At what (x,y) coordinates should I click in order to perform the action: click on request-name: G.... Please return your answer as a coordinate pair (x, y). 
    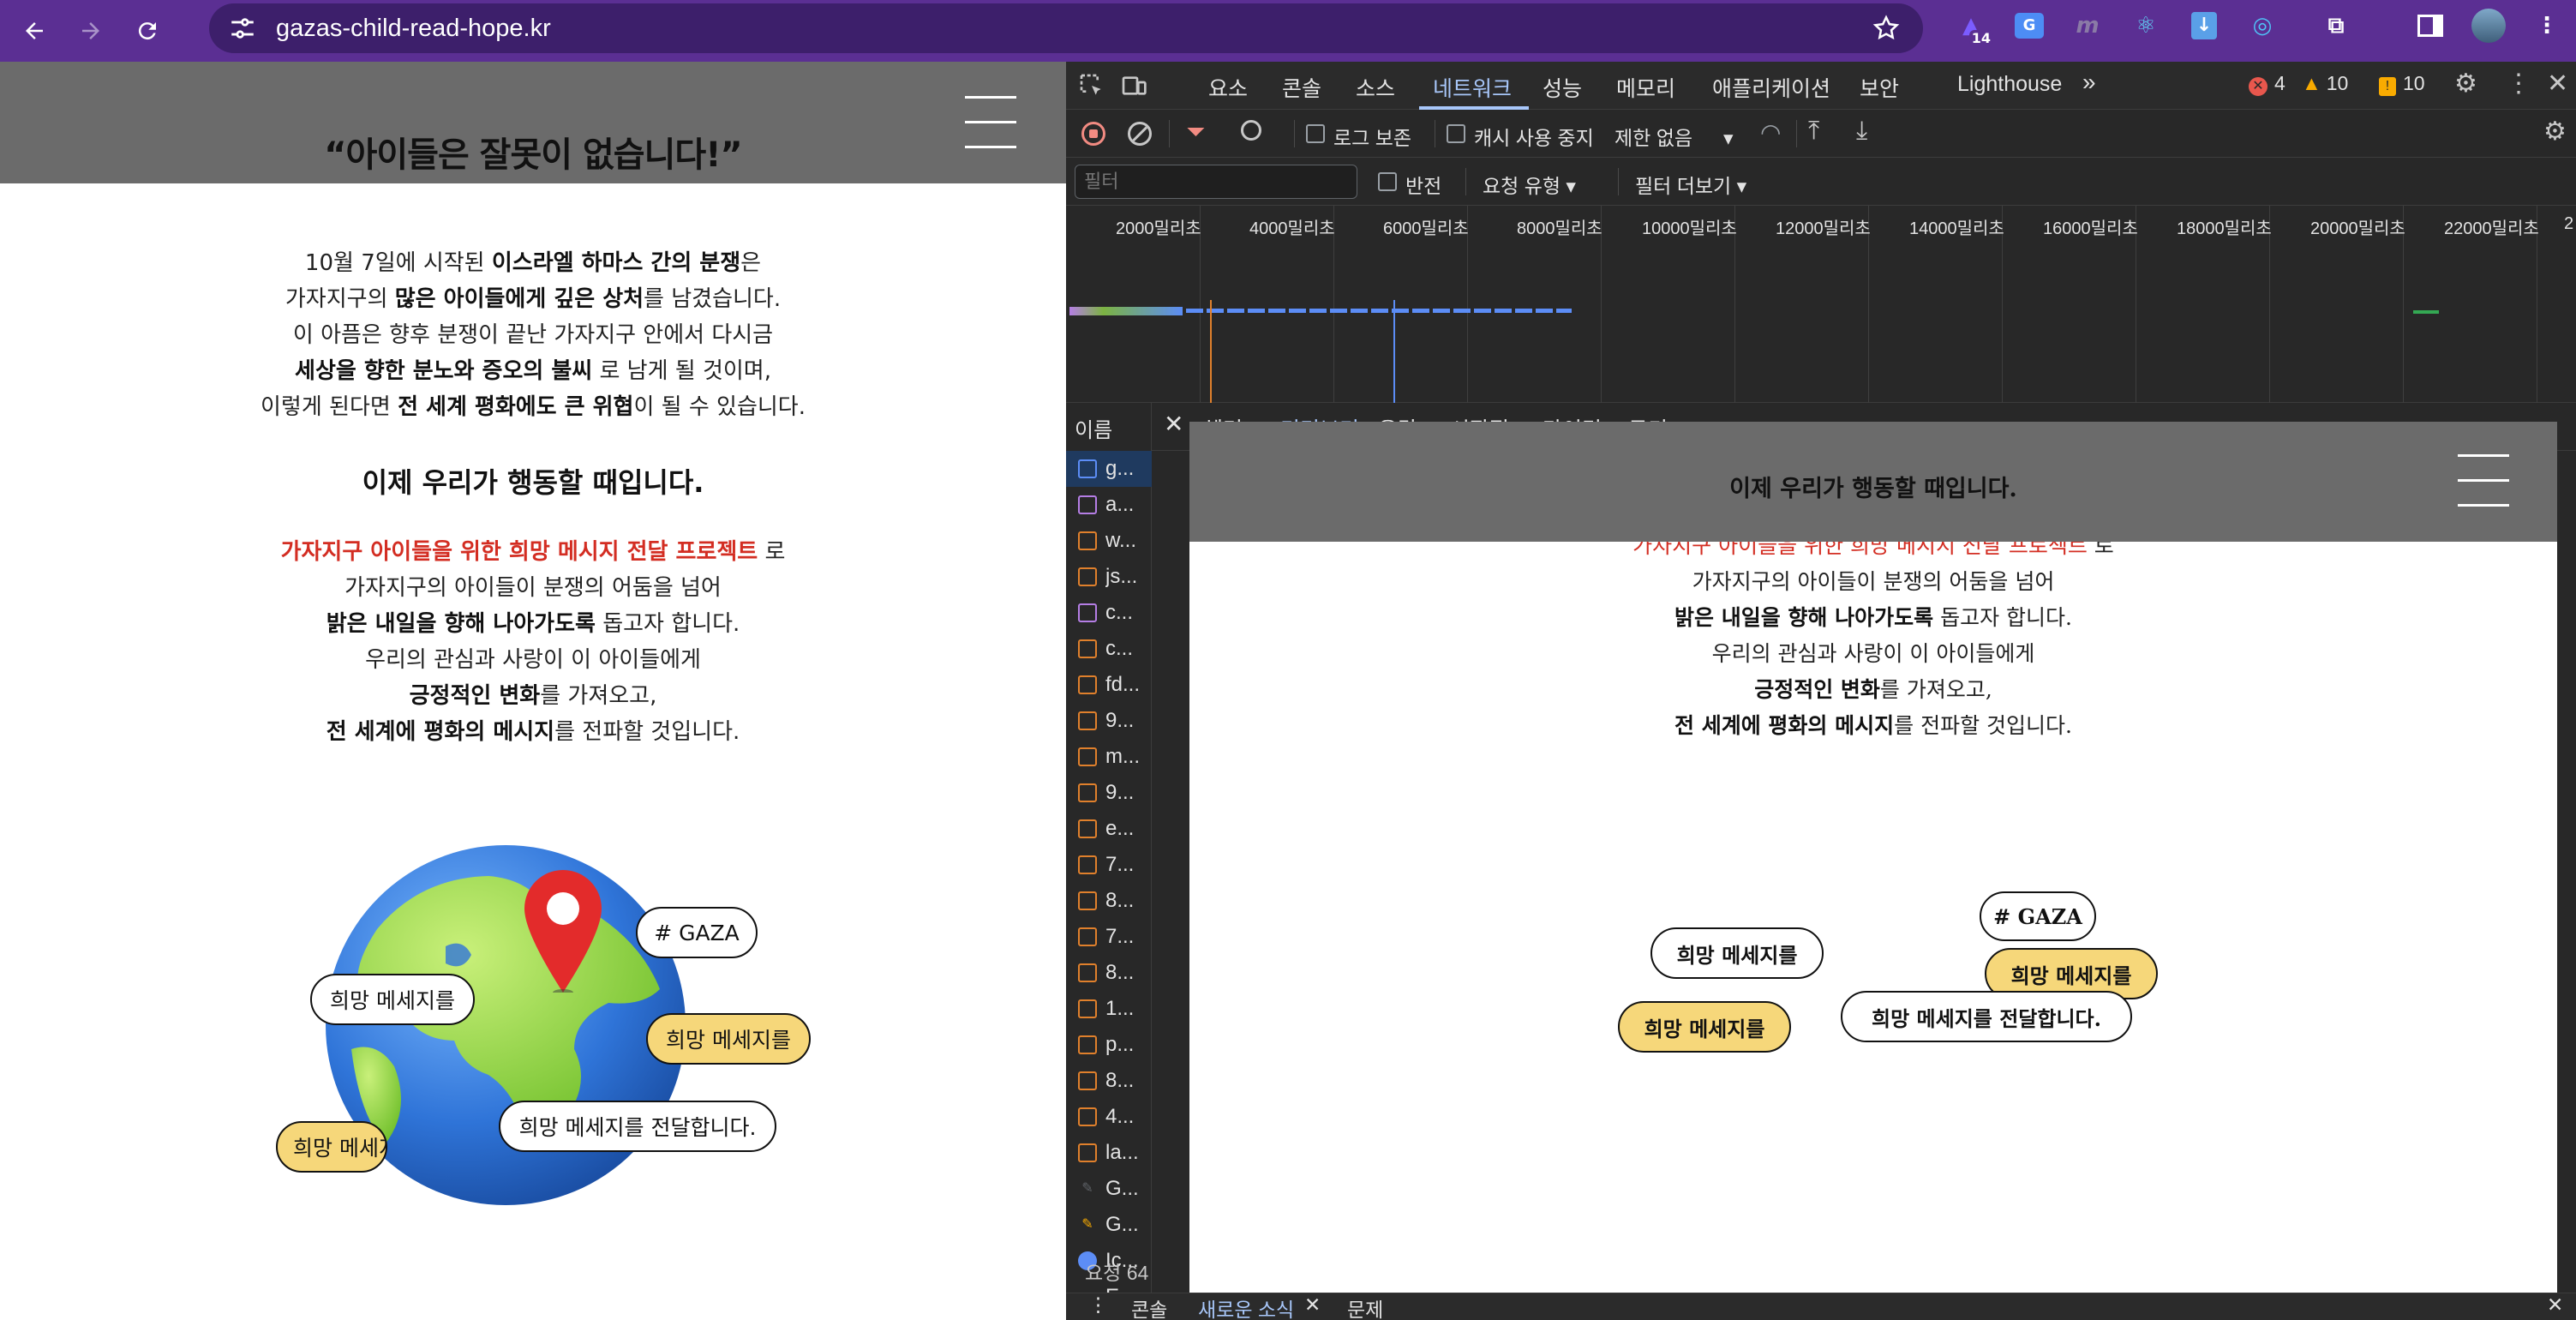
    Looking at the image, I should click on (1122, 1188).